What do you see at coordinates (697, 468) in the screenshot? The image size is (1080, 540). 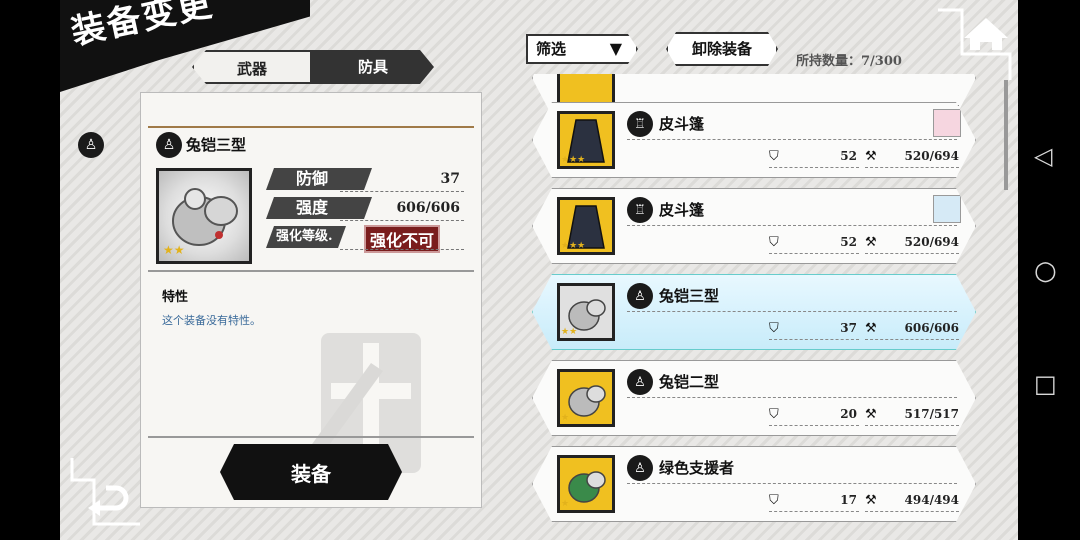 I see `item-name: 绿色支援者` at bounding box center [697, 468].